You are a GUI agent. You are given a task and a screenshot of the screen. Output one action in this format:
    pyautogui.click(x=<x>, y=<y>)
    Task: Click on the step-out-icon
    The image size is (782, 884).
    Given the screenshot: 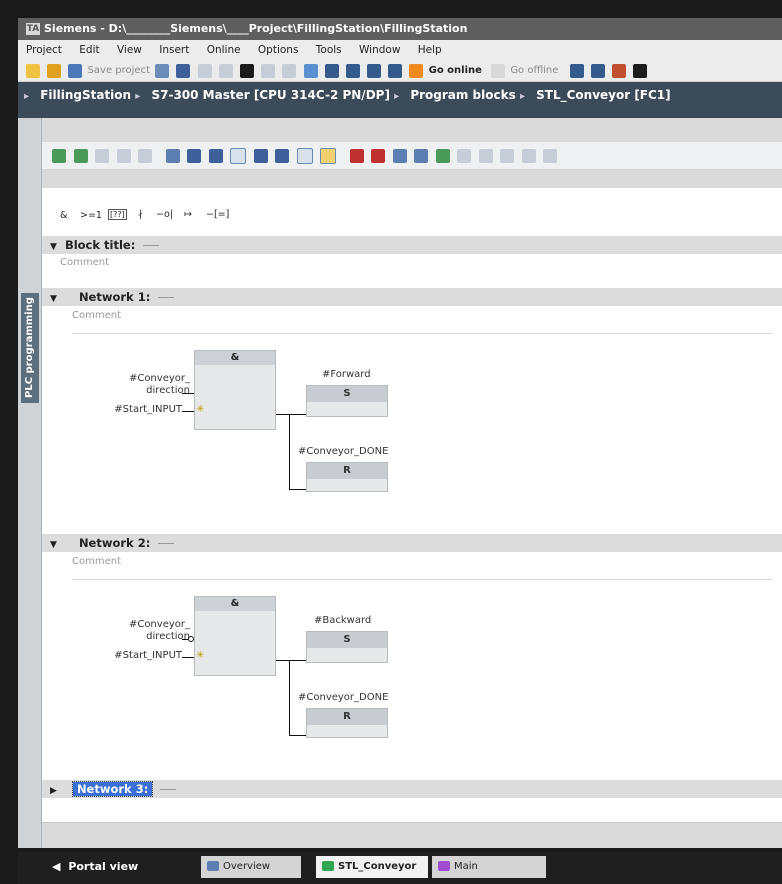 What is the action you would take?
    pyautogui.click(x=485, y=156)
    